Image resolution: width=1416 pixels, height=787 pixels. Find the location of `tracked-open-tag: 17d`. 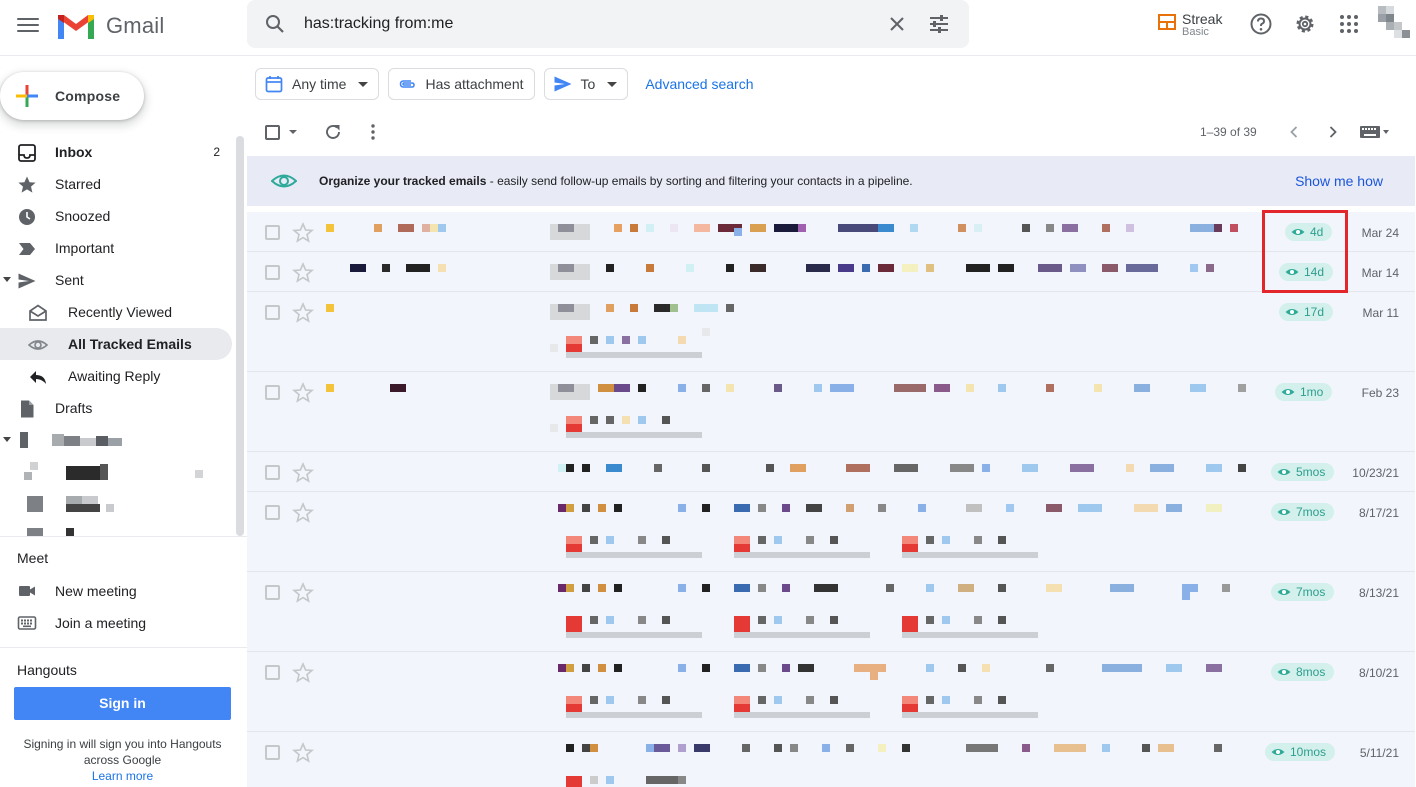

tracked-open-tag: 17d is located at coordinates (1306, 312).